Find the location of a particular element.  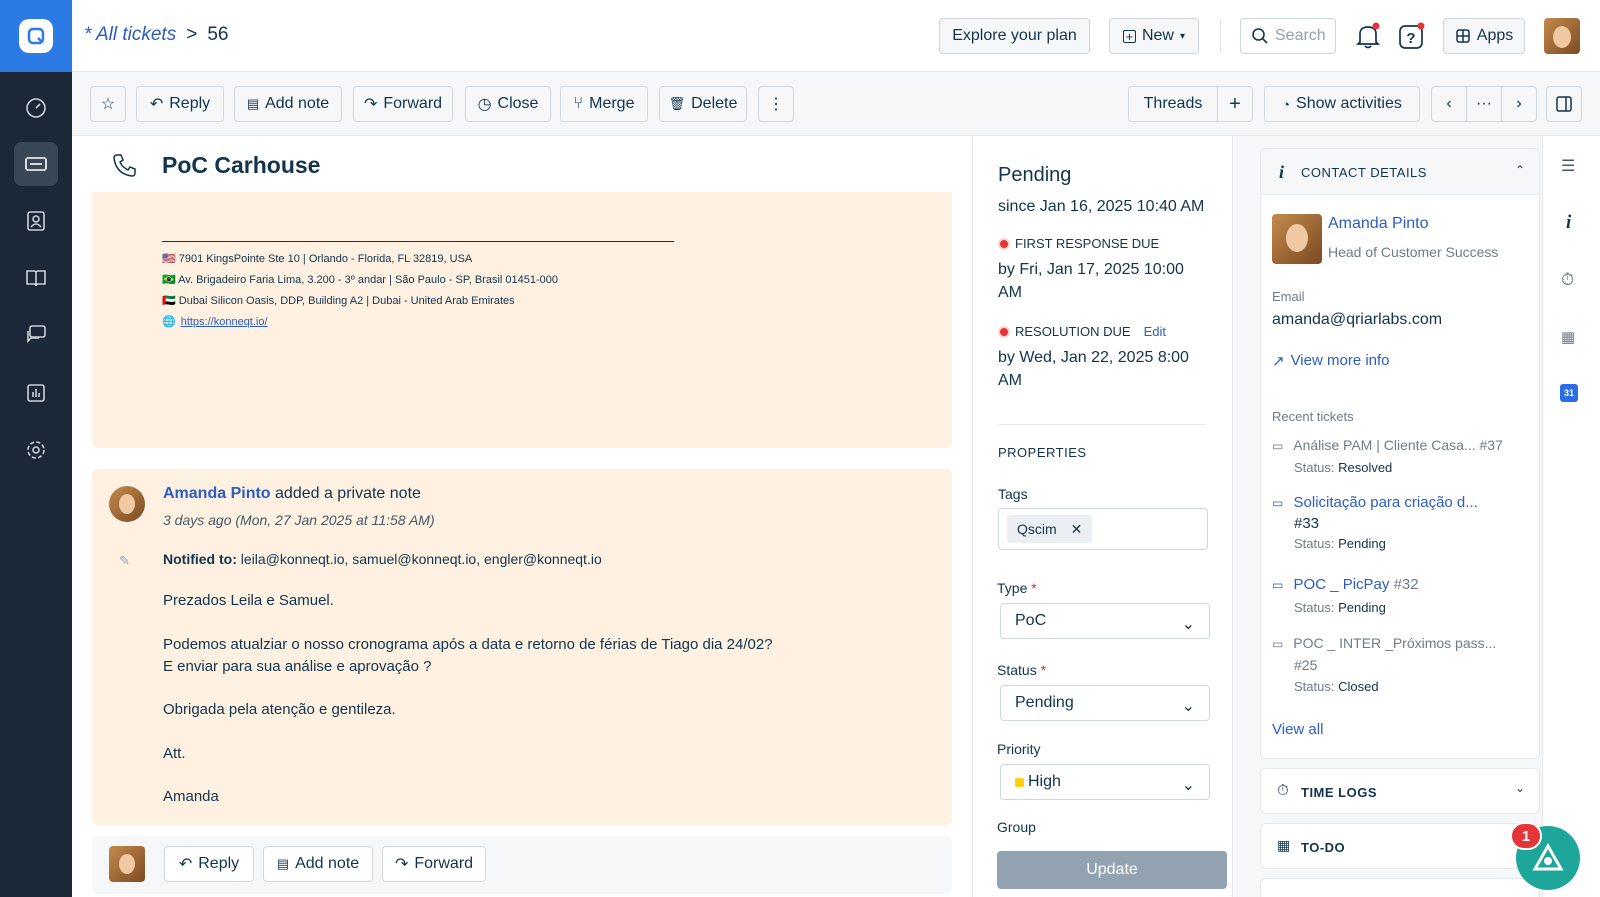

contacts-icon is located at coordinates (36, 221).